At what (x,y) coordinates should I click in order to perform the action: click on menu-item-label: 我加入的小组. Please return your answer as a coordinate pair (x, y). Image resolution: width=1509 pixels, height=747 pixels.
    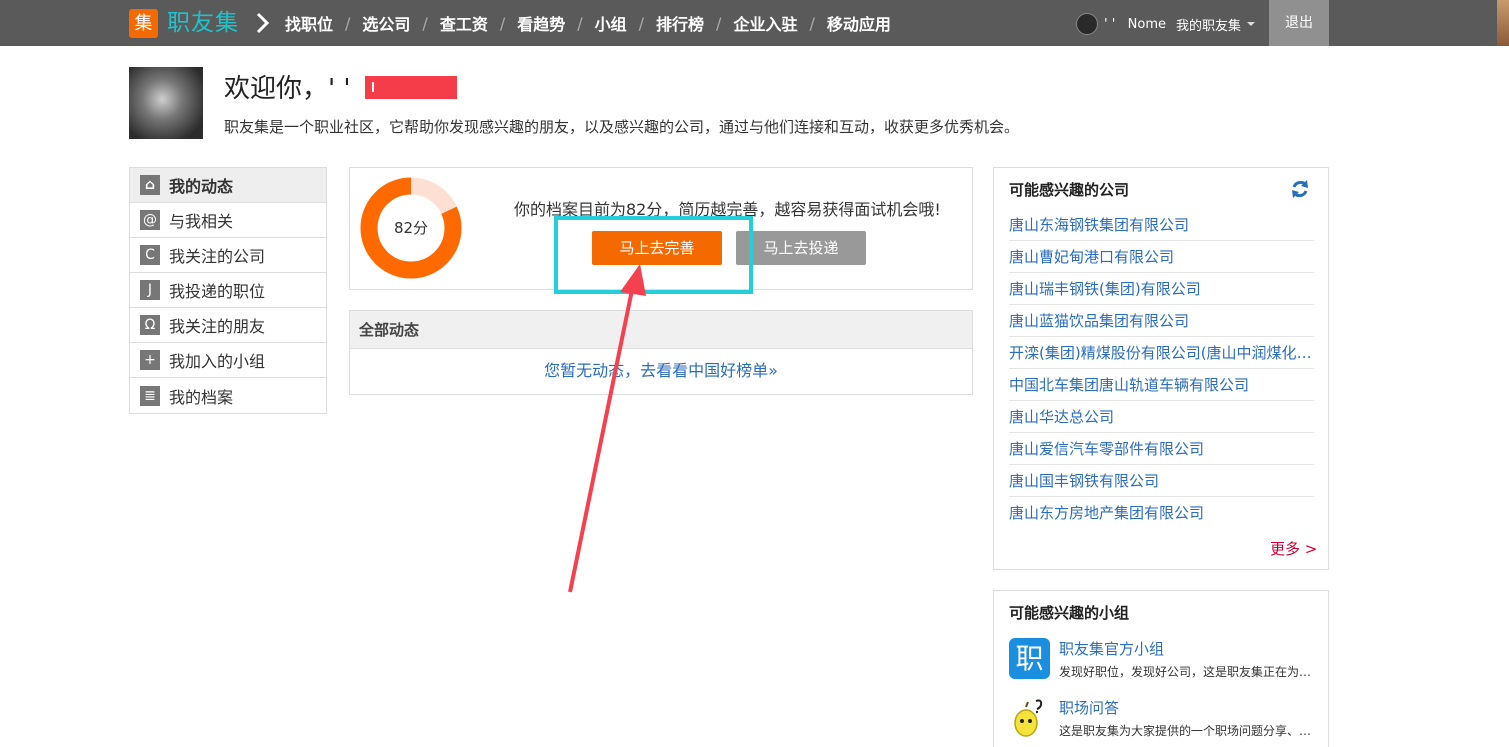
    Looking at the image, I should click on (217, 361).